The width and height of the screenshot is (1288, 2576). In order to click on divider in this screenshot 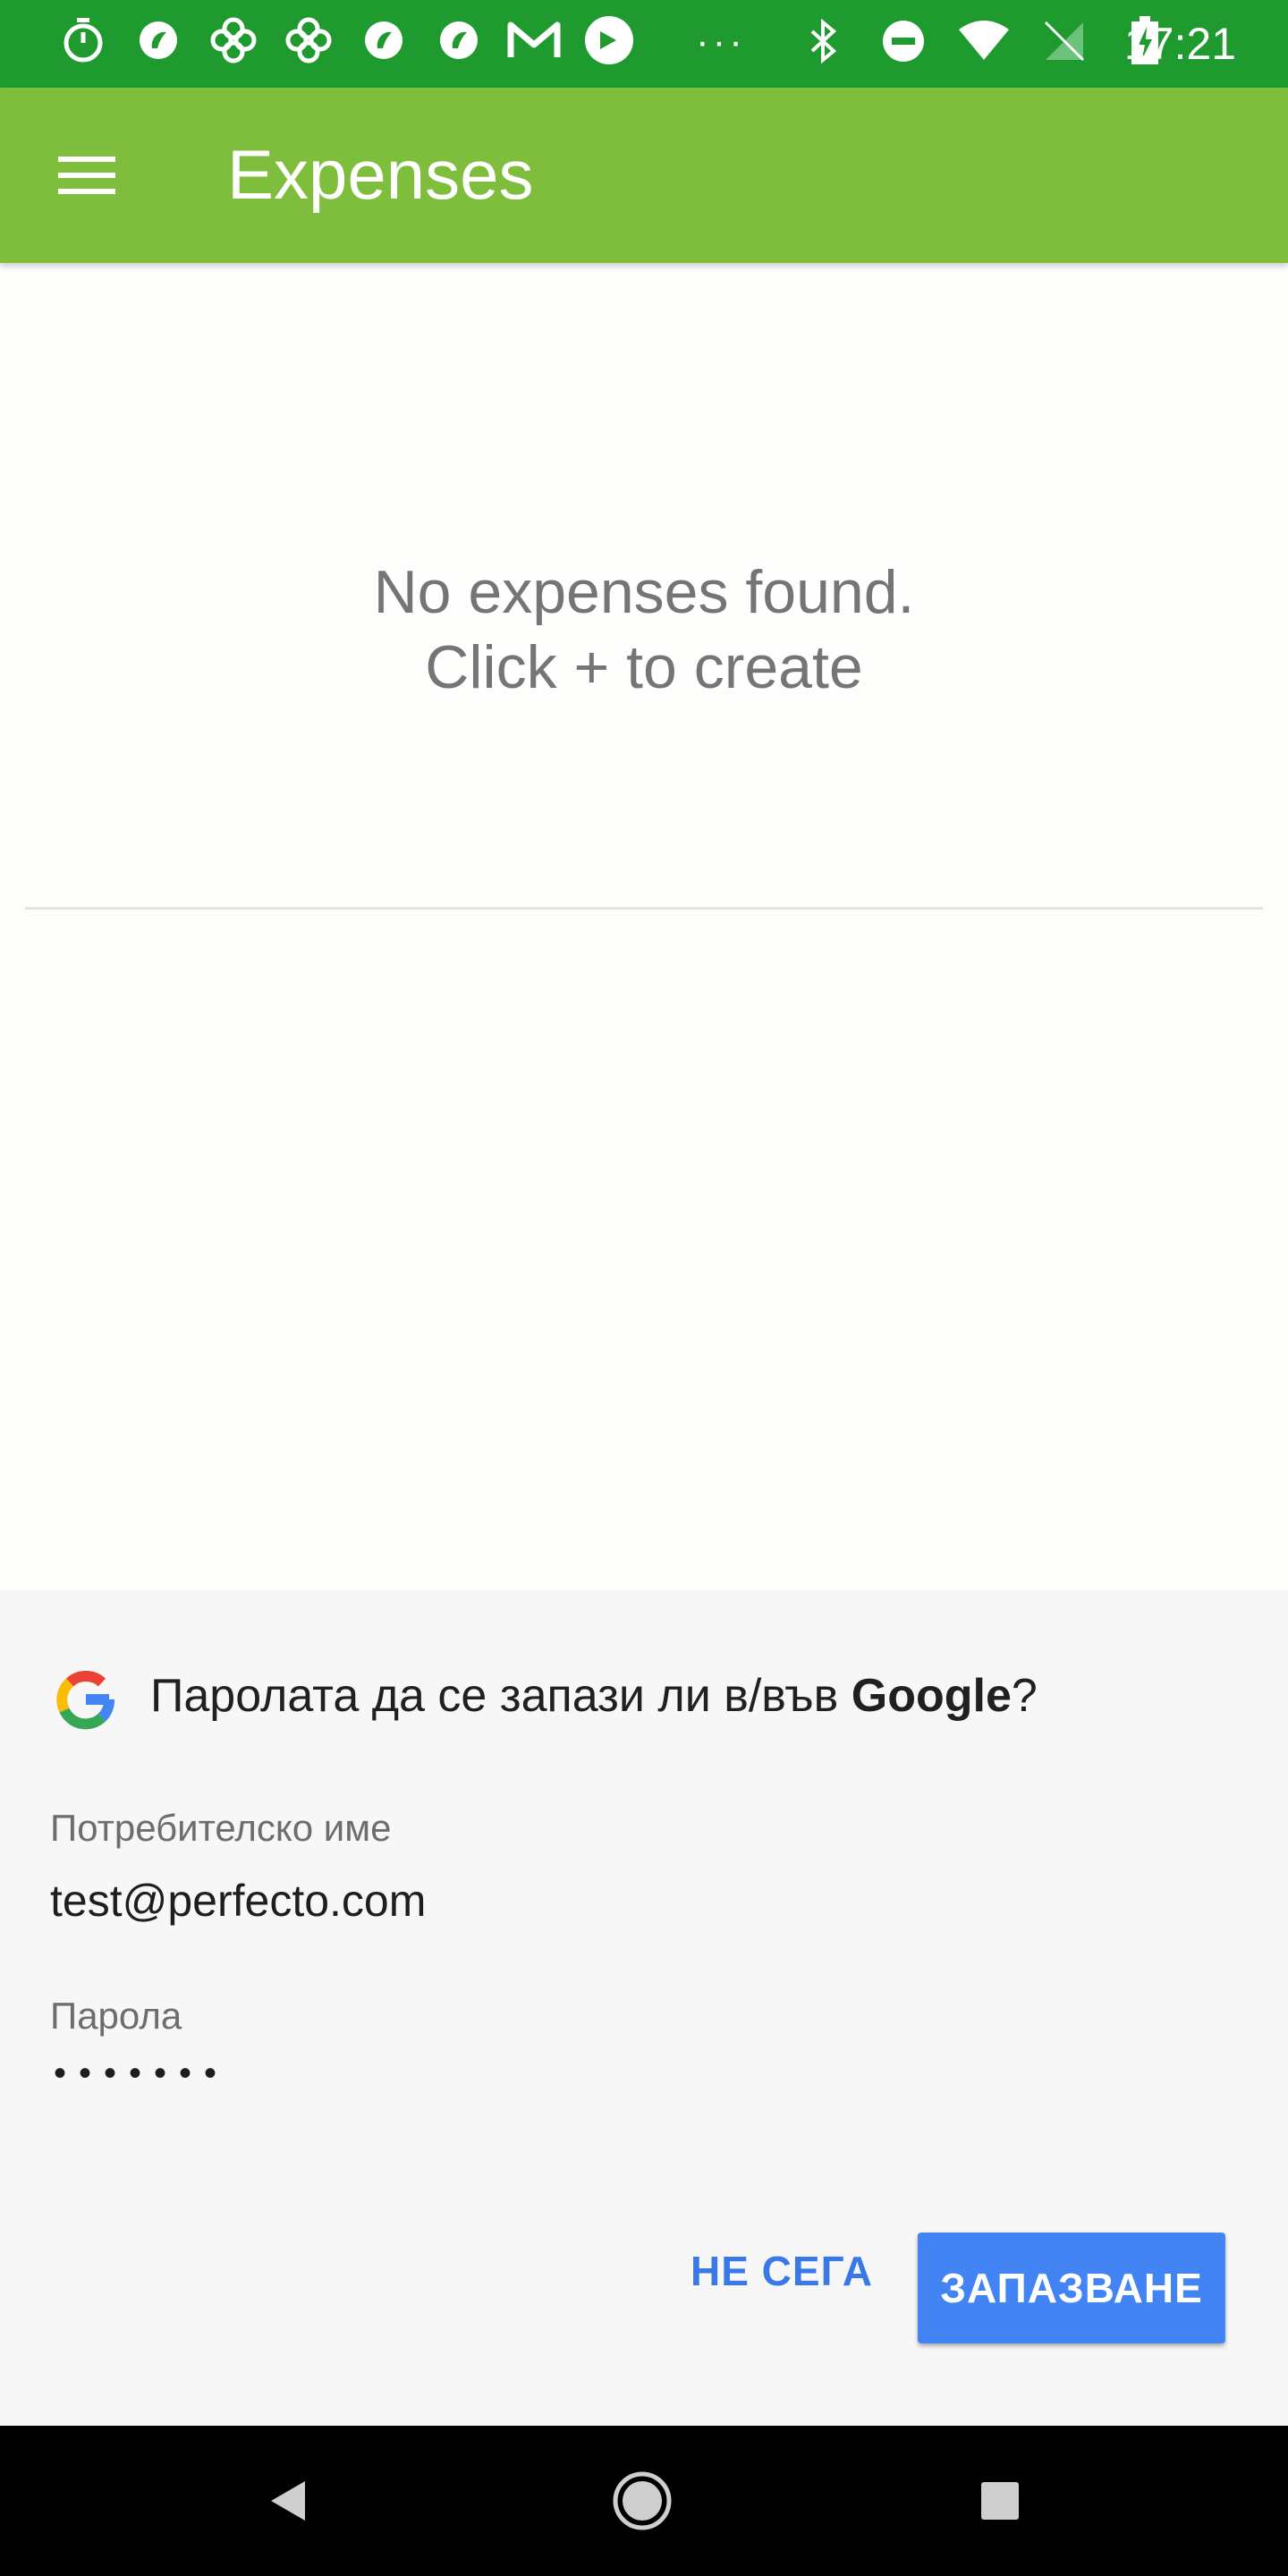, I will do `click(644, 908)`.